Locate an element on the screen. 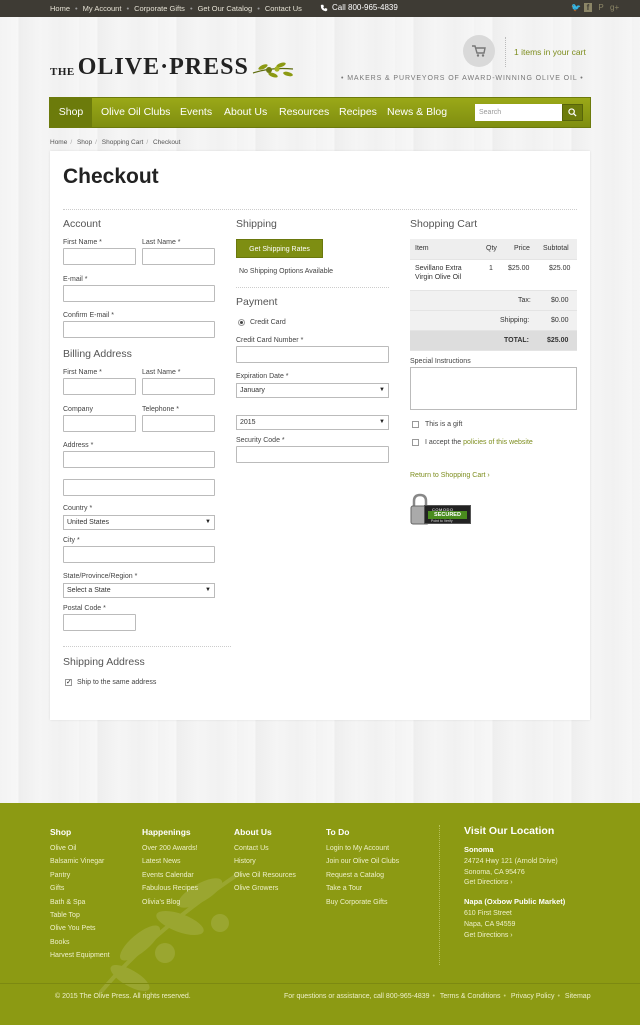 Image resolution: width=640 pixels, height=1025 pixels. country-select: United States ▼ is located at coordinates (139, 522).